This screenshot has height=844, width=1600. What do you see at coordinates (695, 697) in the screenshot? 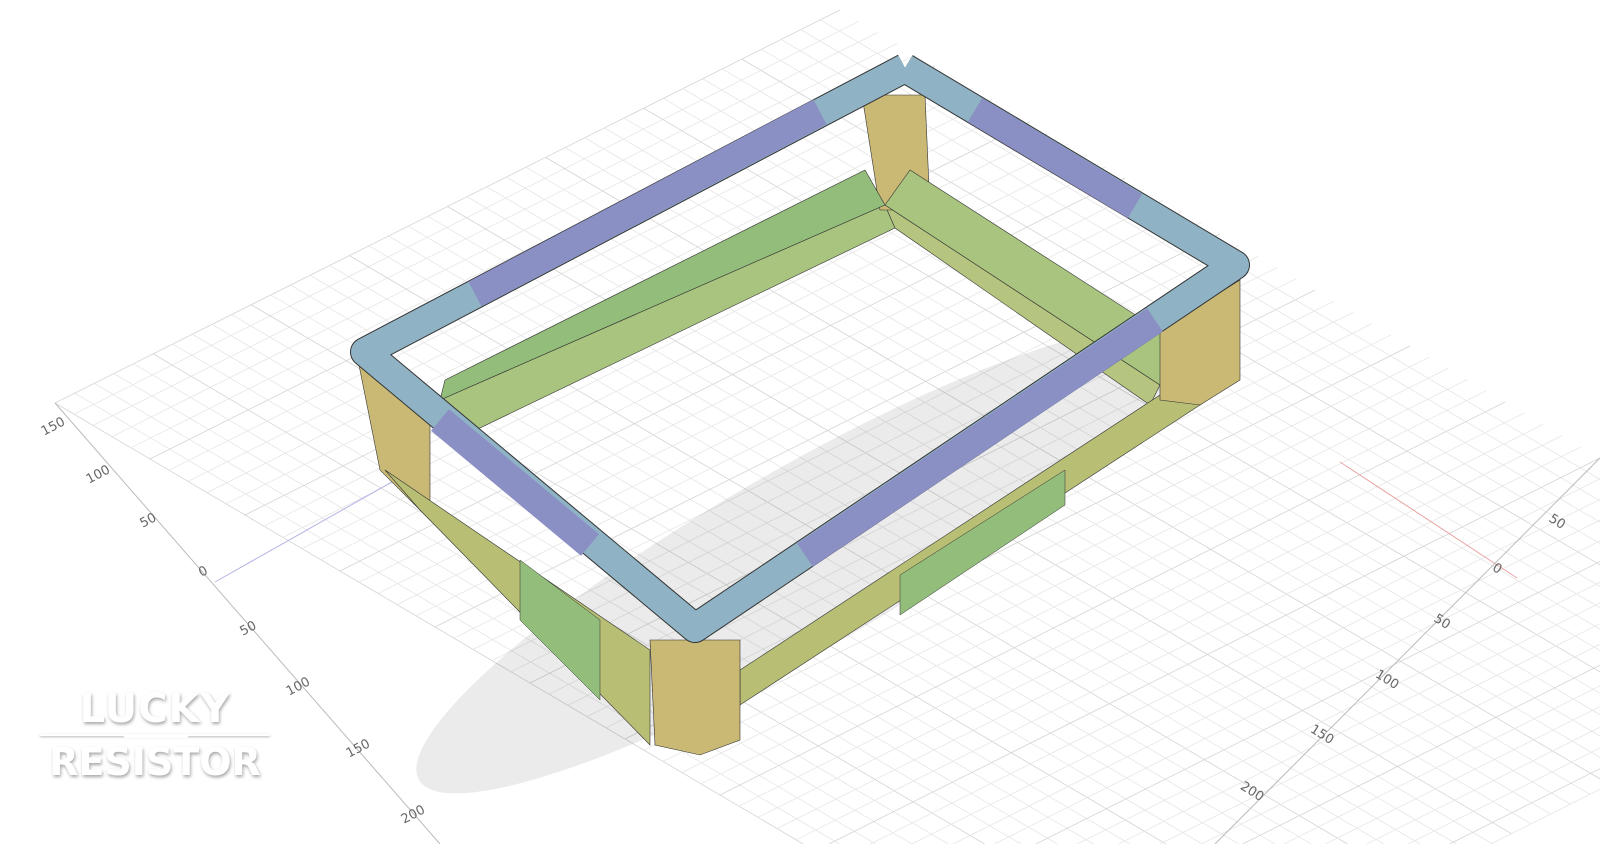
I see `near-corner-post` at bounding box center [695, 697].